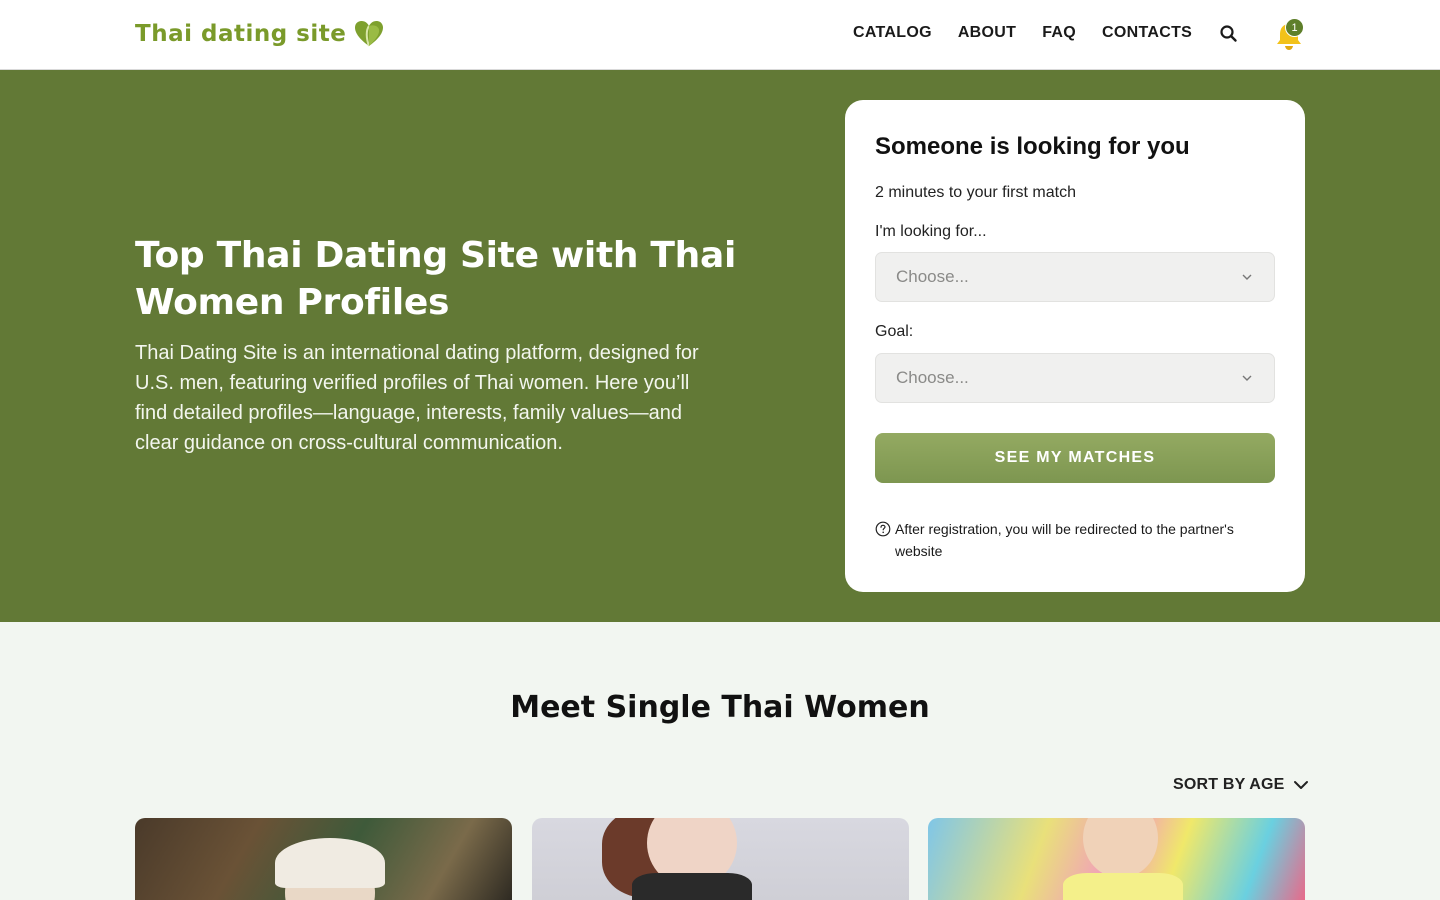 This screenshot has width=1440, height=900. What do you see at coordinates (1147, 33) in the screenshot?
I see `nav-contacts: CONTACTS` at bounding box center [1147, 33].